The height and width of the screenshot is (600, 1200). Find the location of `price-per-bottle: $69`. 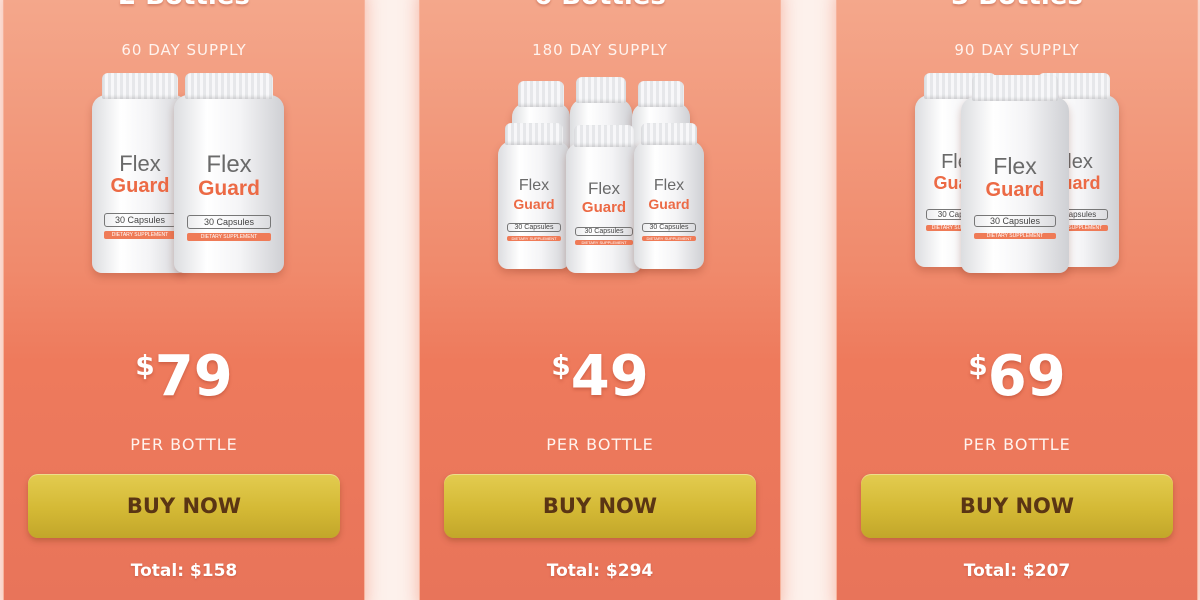

price-per-bottle: $69 is located at coordinates (1017, 377).